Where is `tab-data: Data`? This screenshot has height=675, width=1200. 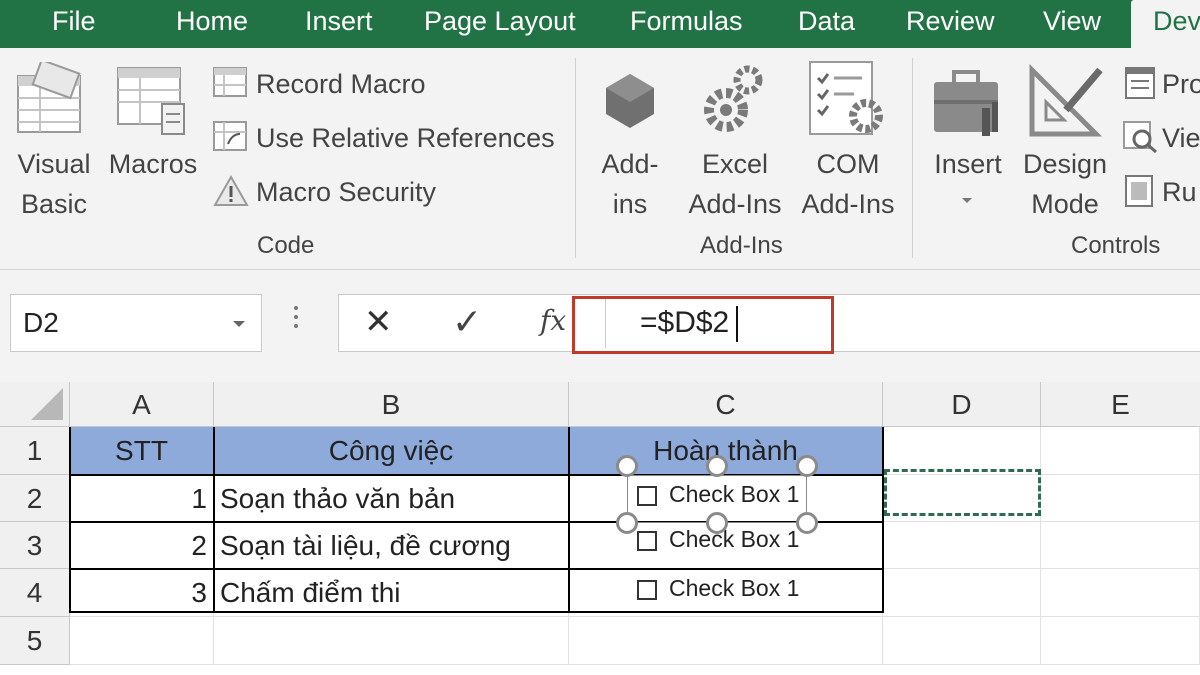
tab-data: Data is located at coordinates (826, 24).